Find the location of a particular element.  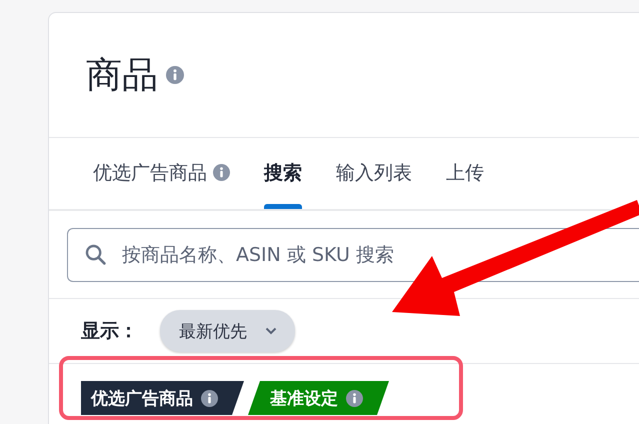

tag: 基准设定 is located at coordinates (318, 398).